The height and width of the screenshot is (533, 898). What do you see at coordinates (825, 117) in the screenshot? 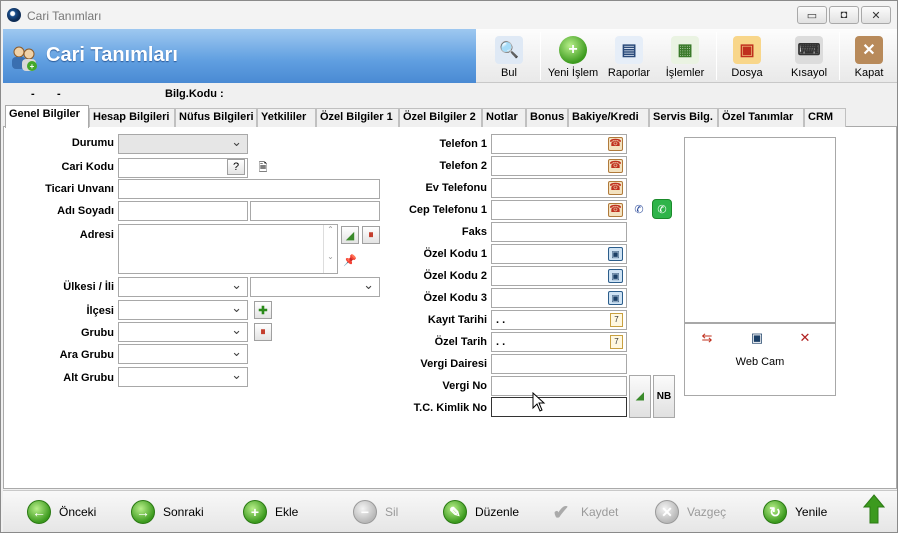
I see `tab-crm: CRM` at bounding box center [825, 117].